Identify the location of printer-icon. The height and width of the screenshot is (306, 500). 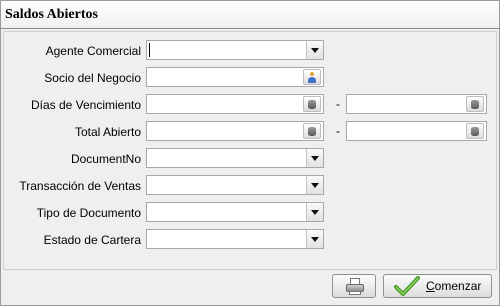
(355, 286).